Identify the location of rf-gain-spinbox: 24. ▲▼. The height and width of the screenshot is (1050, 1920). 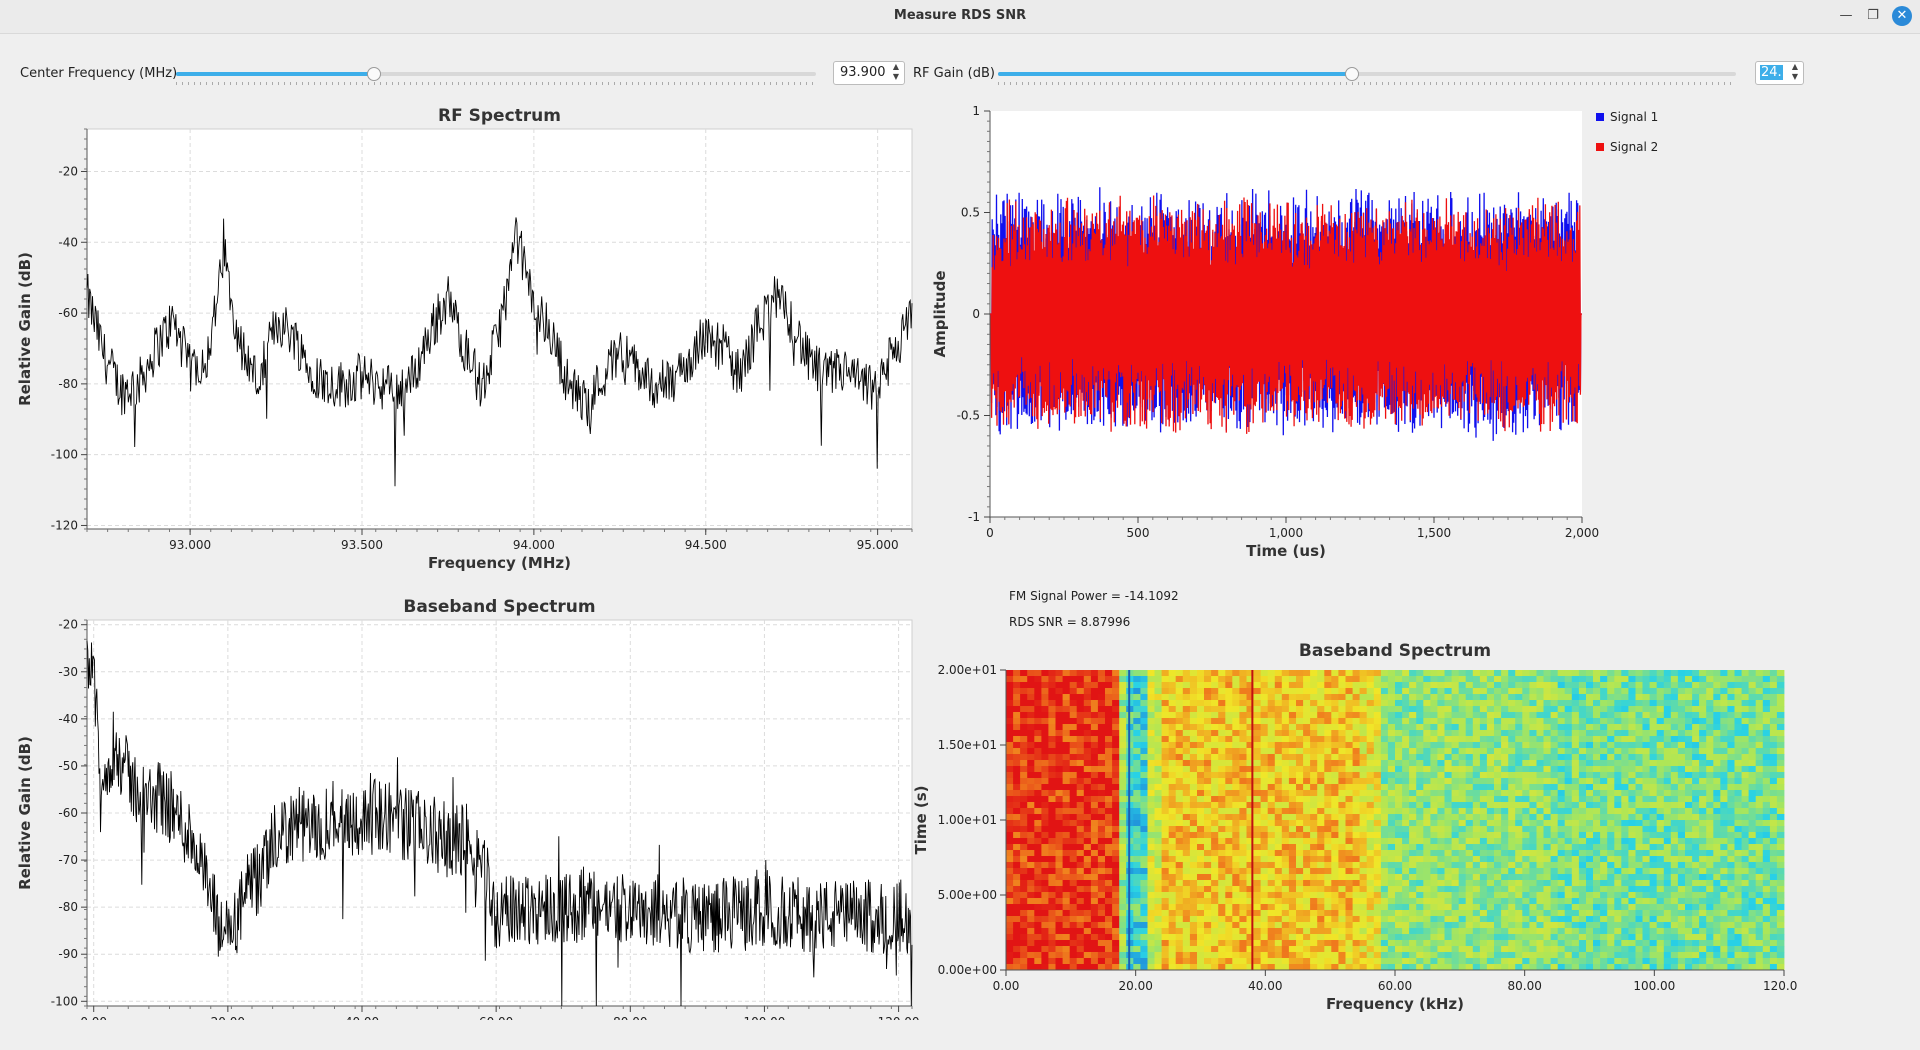
(1779, 73).